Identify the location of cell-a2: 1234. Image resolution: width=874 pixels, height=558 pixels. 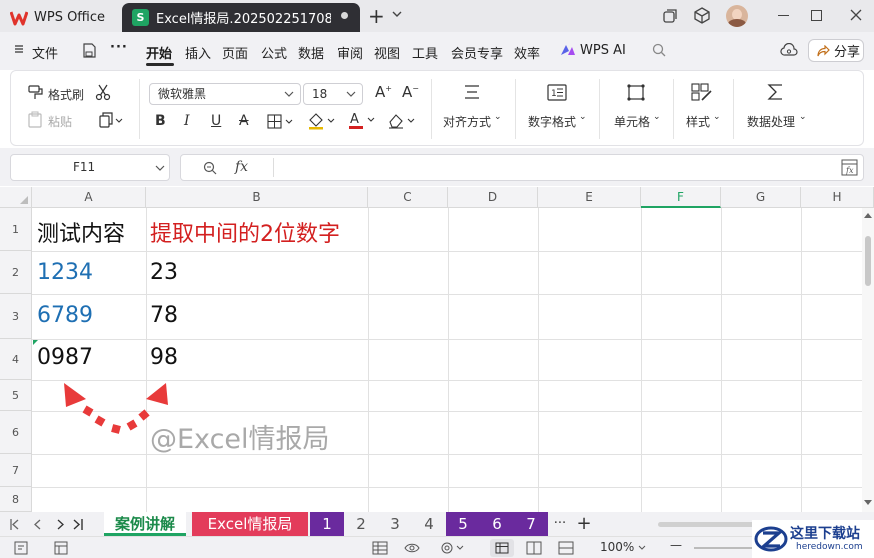
(65, 272).